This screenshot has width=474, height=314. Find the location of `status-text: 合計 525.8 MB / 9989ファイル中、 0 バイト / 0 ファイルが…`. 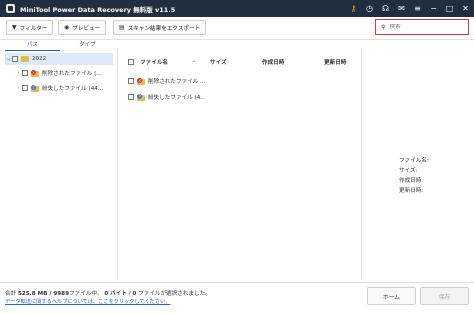

status-text: 合計 525.8 MB / 9989ファイル中、 0 バイト / 0 ファイルが… is located at coordinates (108, 294).